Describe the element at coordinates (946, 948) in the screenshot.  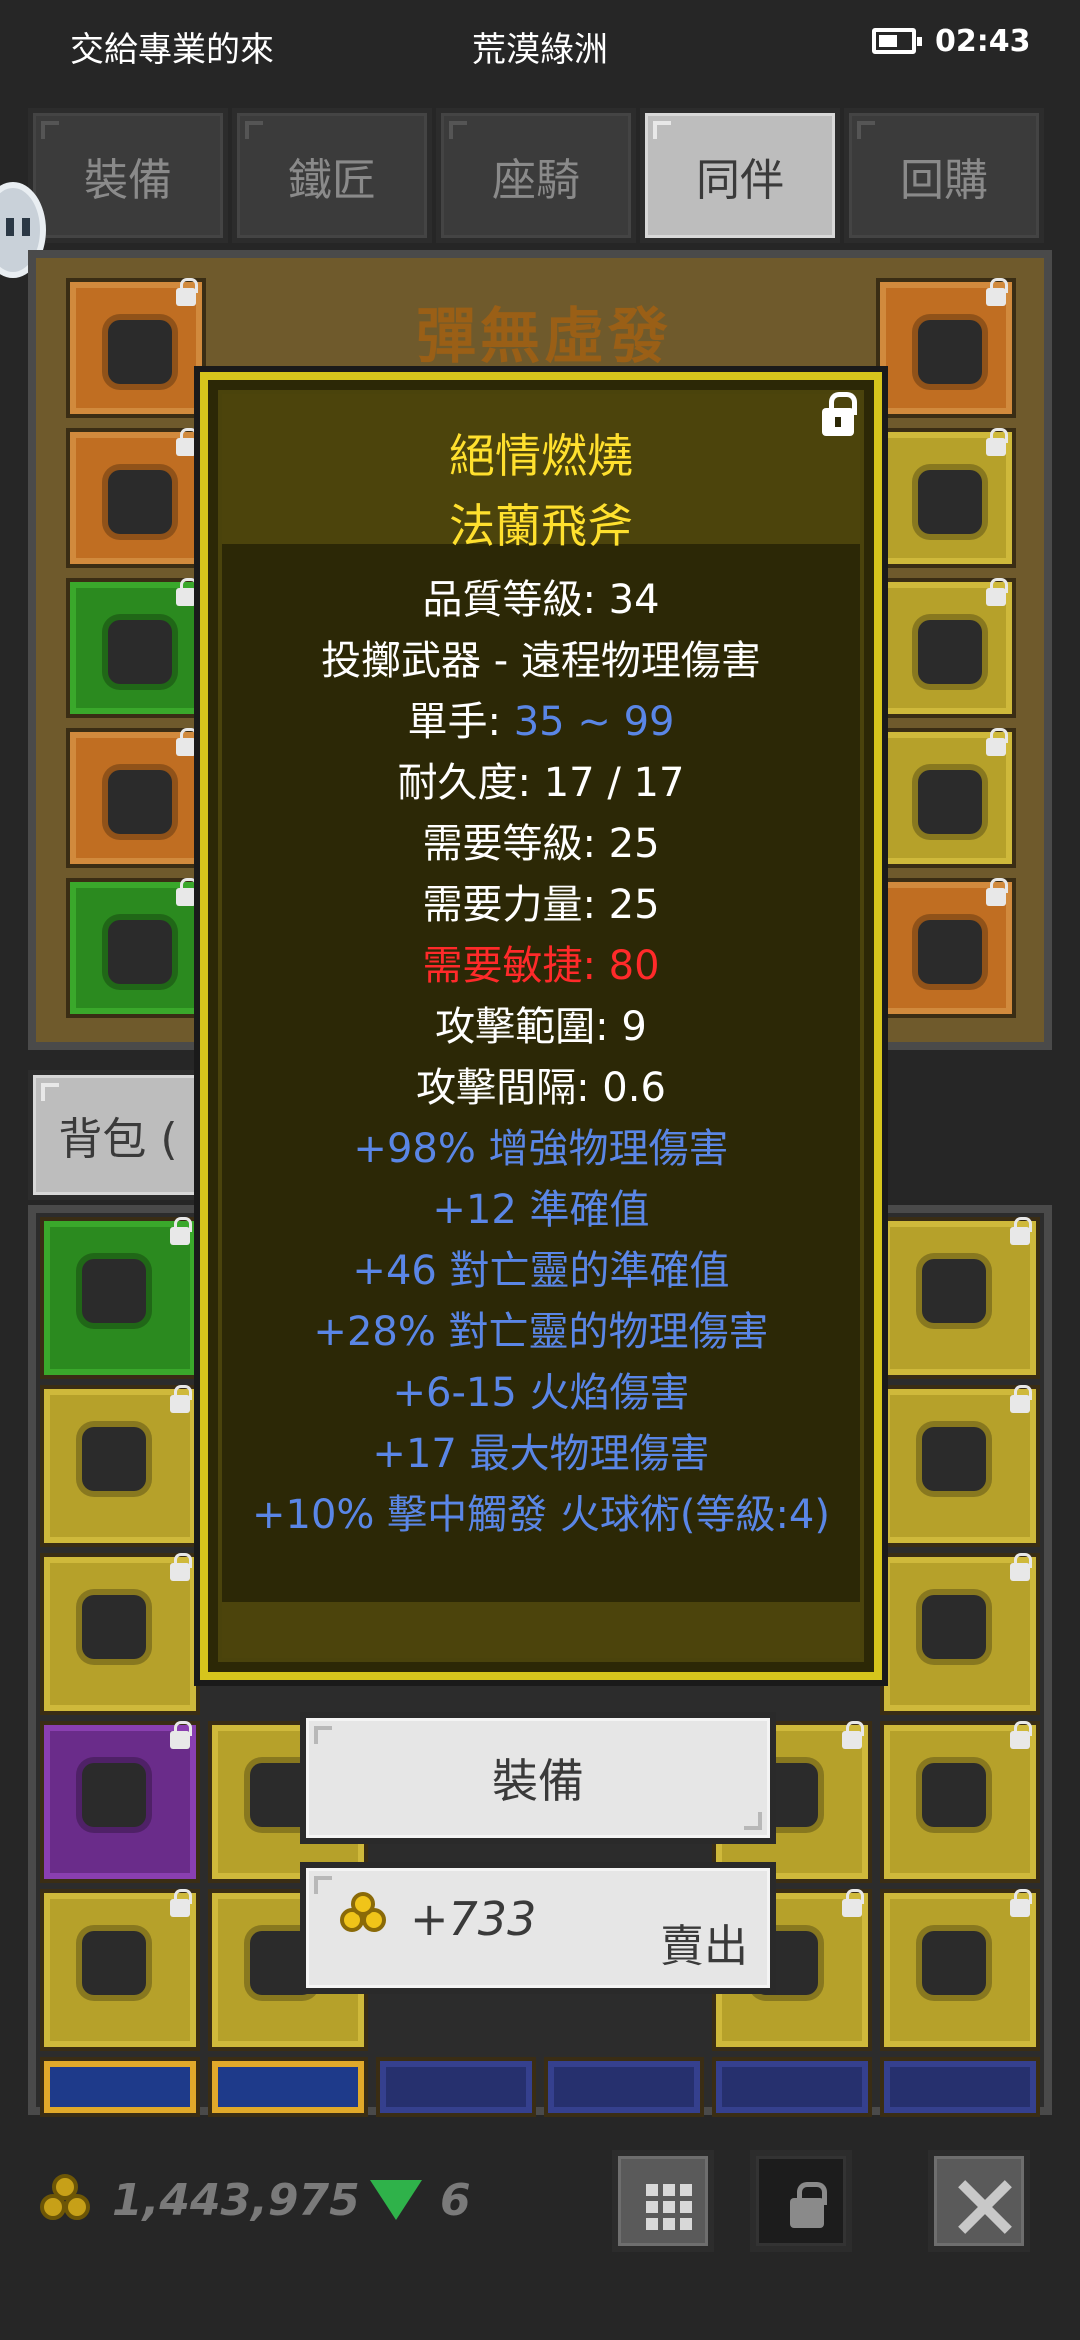
I see `equip-slot-charm` at that location.